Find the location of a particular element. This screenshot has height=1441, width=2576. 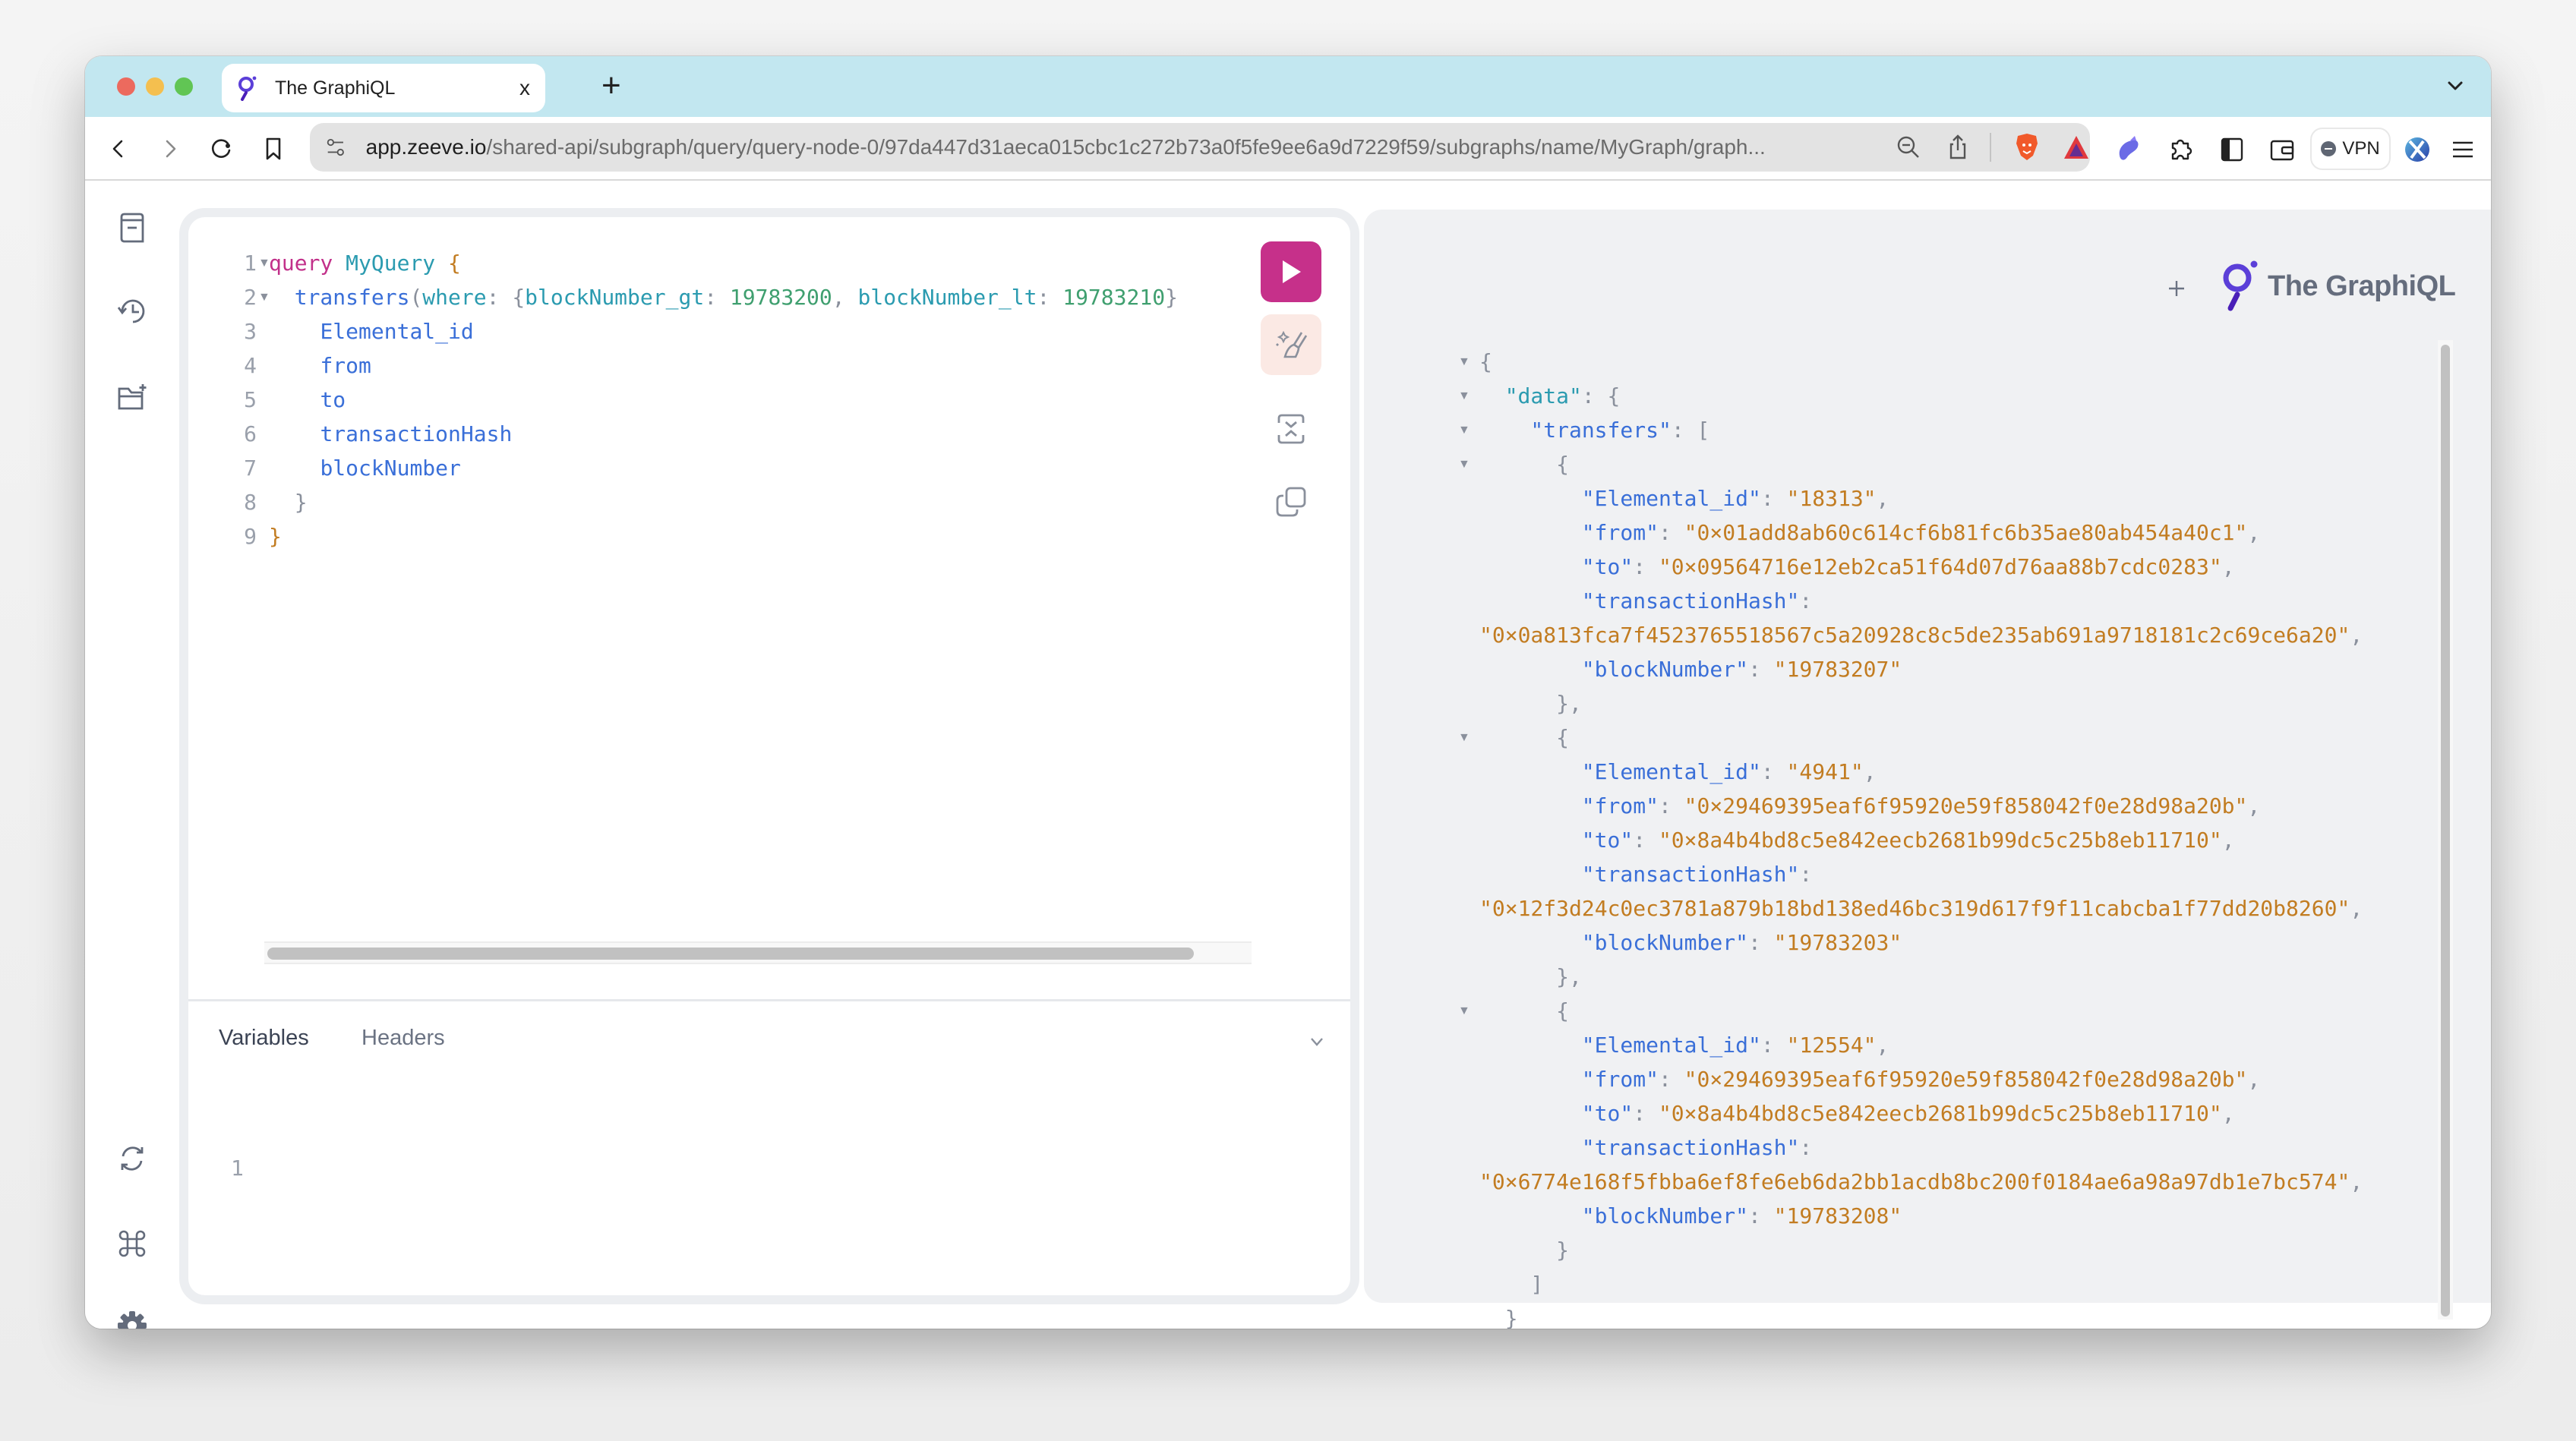

explorer-folder-plus-icon is located at coordinates (132, 397).